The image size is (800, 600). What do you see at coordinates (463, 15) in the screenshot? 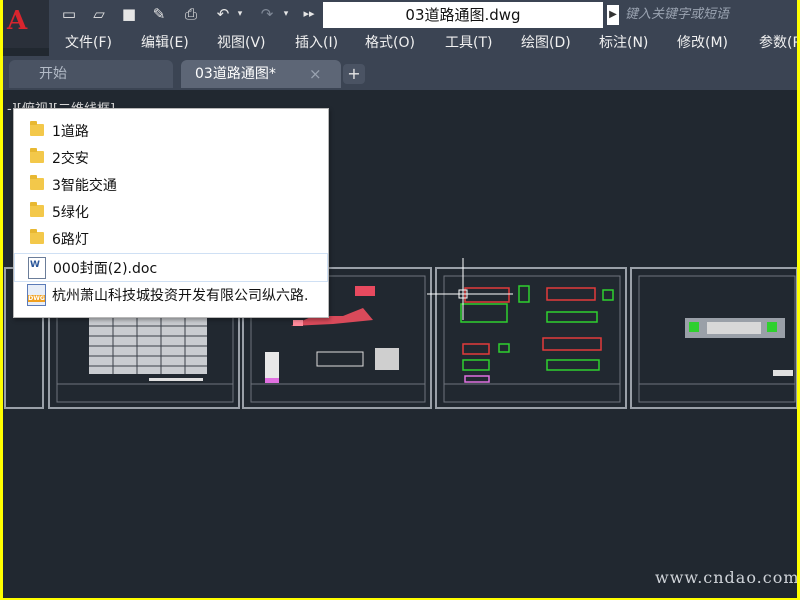
I see `document-title: 03道路通图.dwg` at bounding box center [463, 15].